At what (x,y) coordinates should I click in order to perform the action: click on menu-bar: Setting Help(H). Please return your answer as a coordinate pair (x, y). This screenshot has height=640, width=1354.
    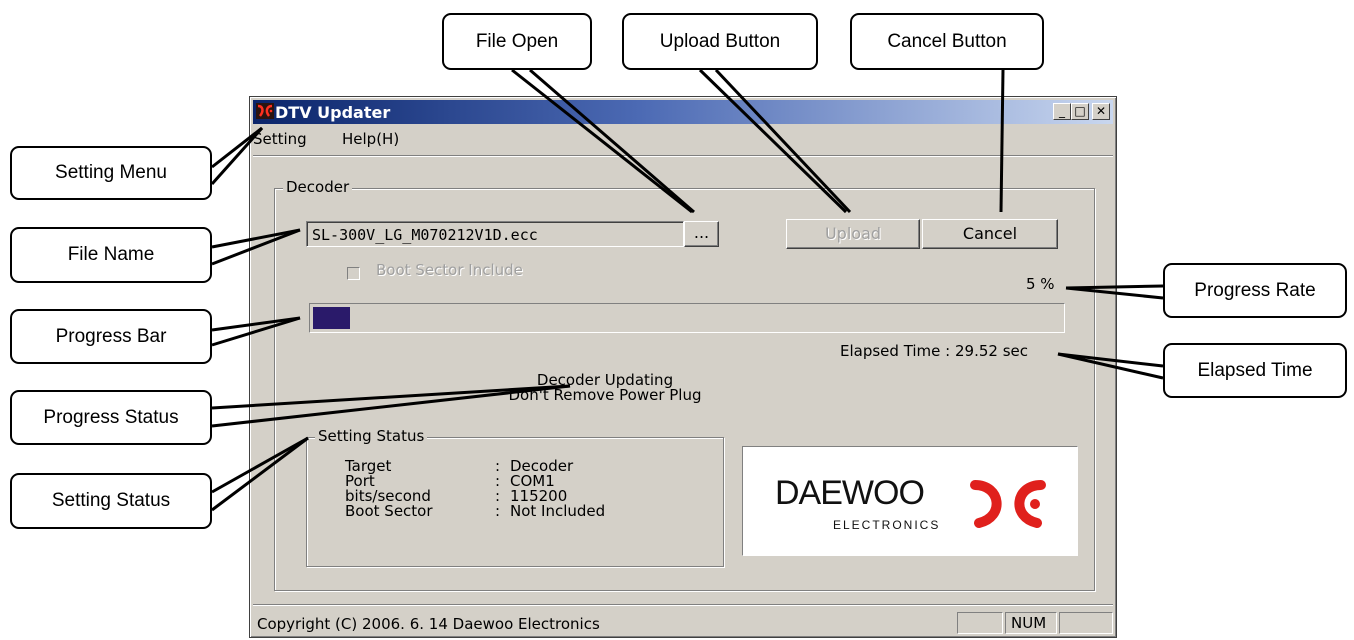
    Looking at the image, I should click on (683, 139).